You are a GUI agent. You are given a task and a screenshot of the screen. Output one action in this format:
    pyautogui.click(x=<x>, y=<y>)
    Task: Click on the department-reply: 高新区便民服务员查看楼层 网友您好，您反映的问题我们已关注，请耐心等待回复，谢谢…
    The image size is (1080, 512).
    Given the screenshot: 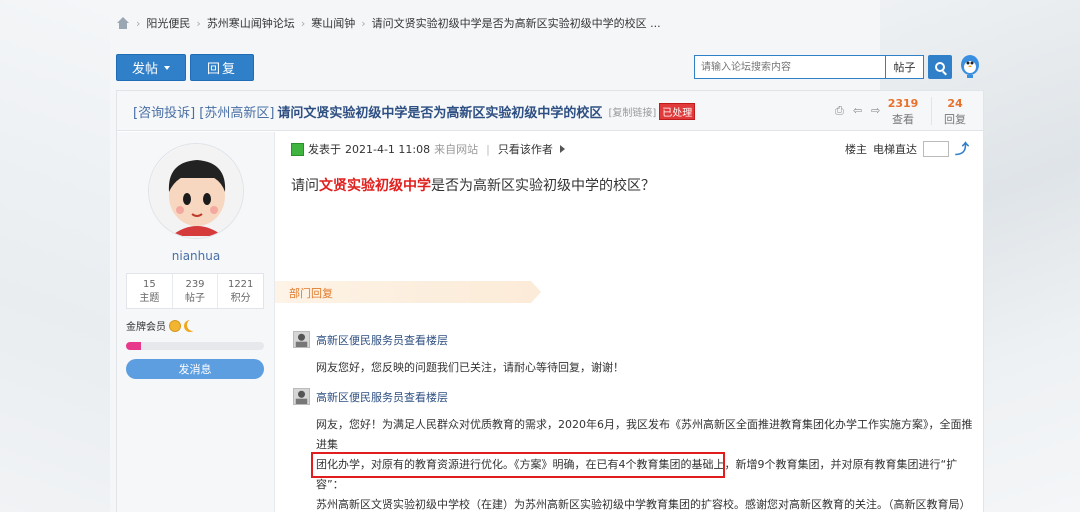 What is the action you would take?
    pyautogui.click(x=634, y=354)
    